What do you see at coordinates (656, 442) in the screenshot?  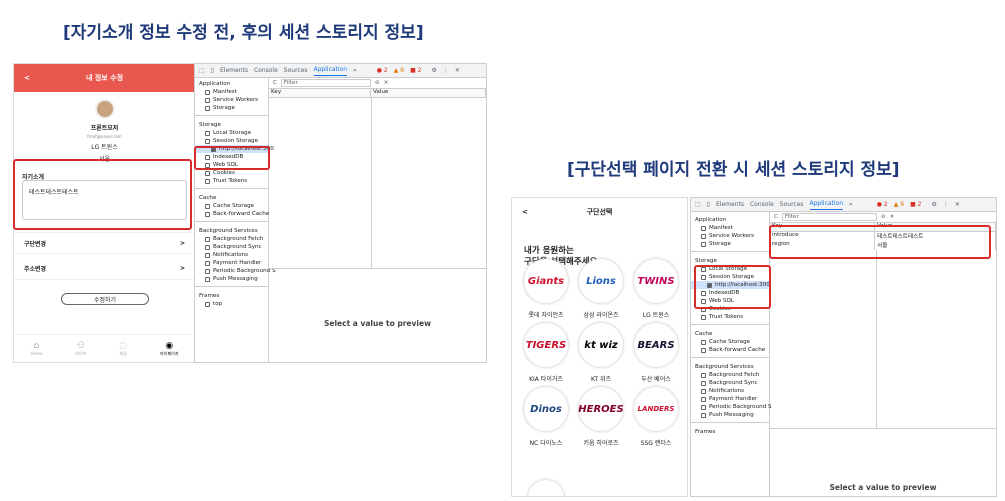 I see `team-name-9: SSG 랜더스` at bounding box center [656, 442].